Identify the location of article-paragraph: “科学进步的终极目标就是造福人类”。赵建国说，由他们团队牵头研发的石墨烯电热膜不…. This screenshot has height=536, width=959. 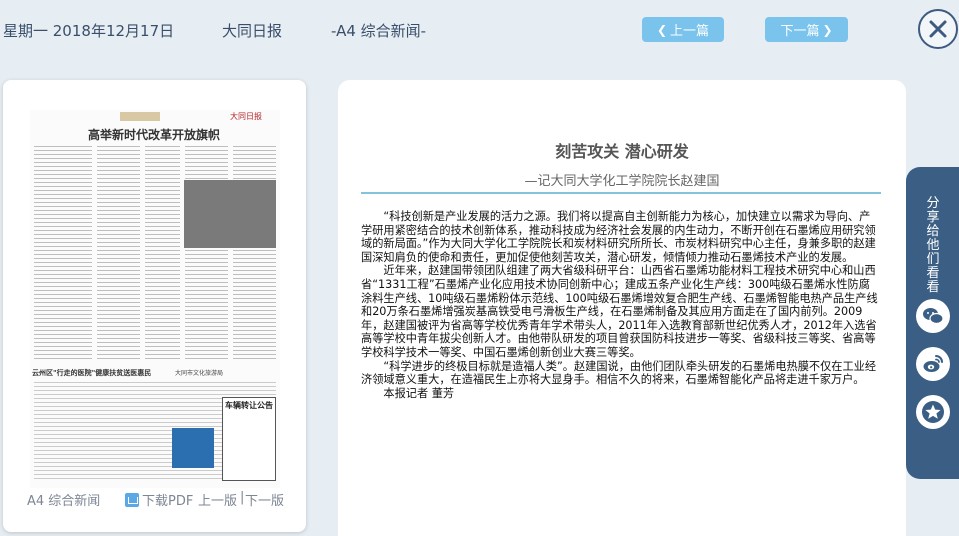
(619, 373).